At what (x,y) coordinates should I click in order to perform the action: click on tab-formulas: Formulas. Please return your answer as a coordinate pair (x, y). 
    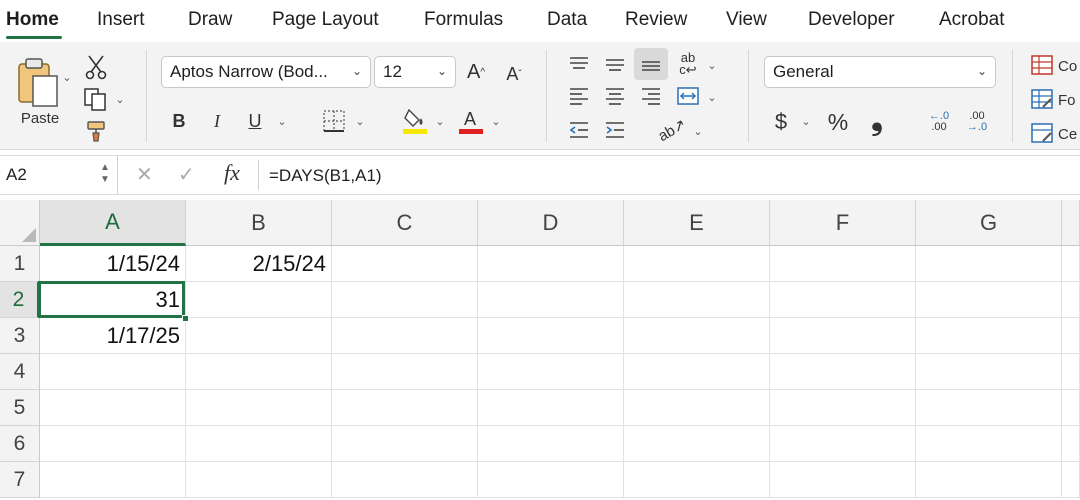
    Looking at the image, I should click on (463, 20).